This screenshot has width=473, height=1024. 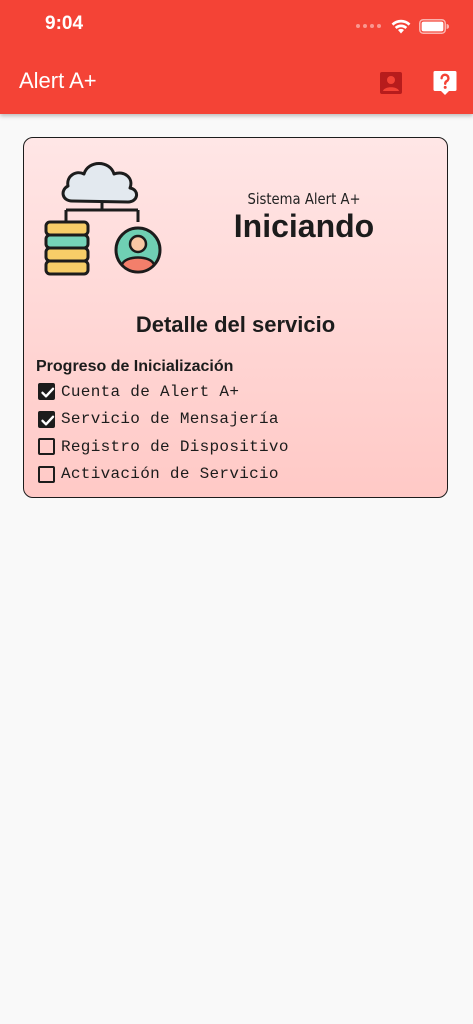 What do you see at coordinates (236, 57) in the screenshot?
I see `app-bar: 9:04 Alert A+` at bounding box center [236, 57].